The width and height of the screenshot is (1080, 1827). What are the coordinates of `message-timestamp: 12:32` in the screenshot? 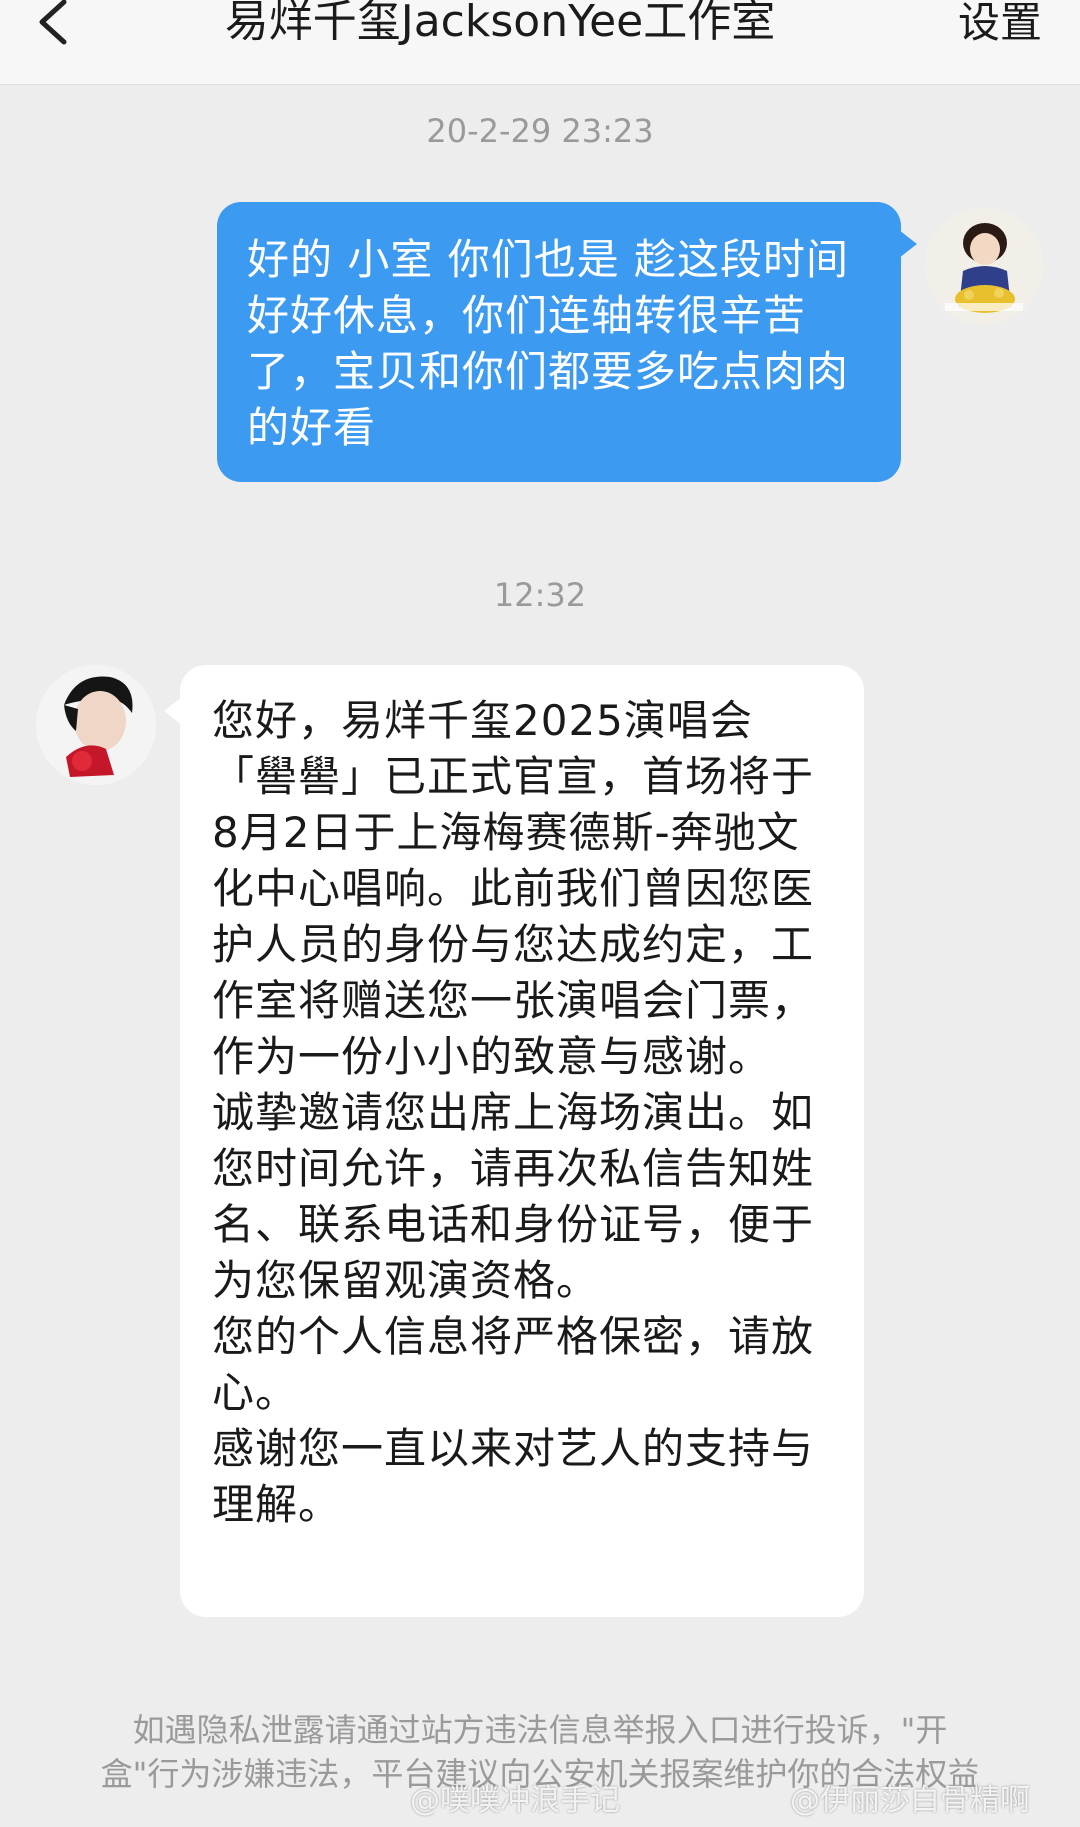 It's located at (540, 595).